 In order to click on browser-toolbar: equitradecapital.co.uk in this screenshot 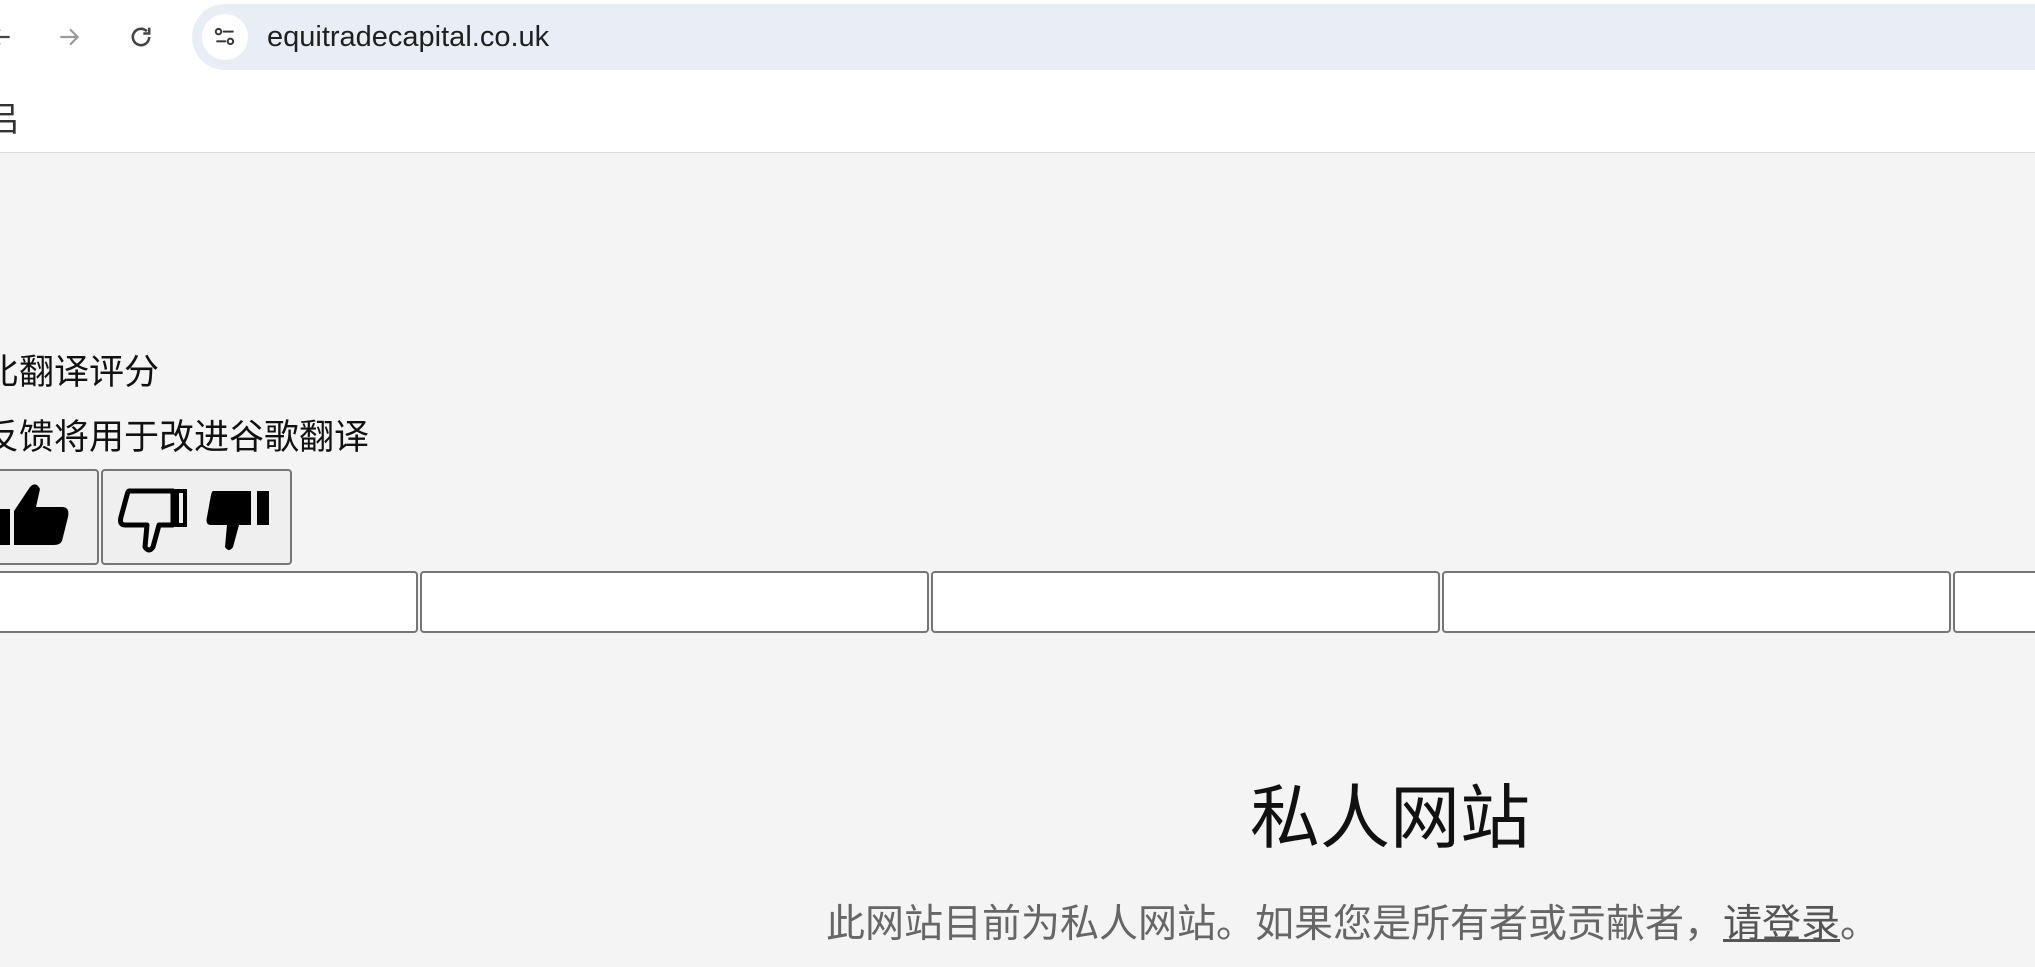, I will do `click(1017, 37)`.